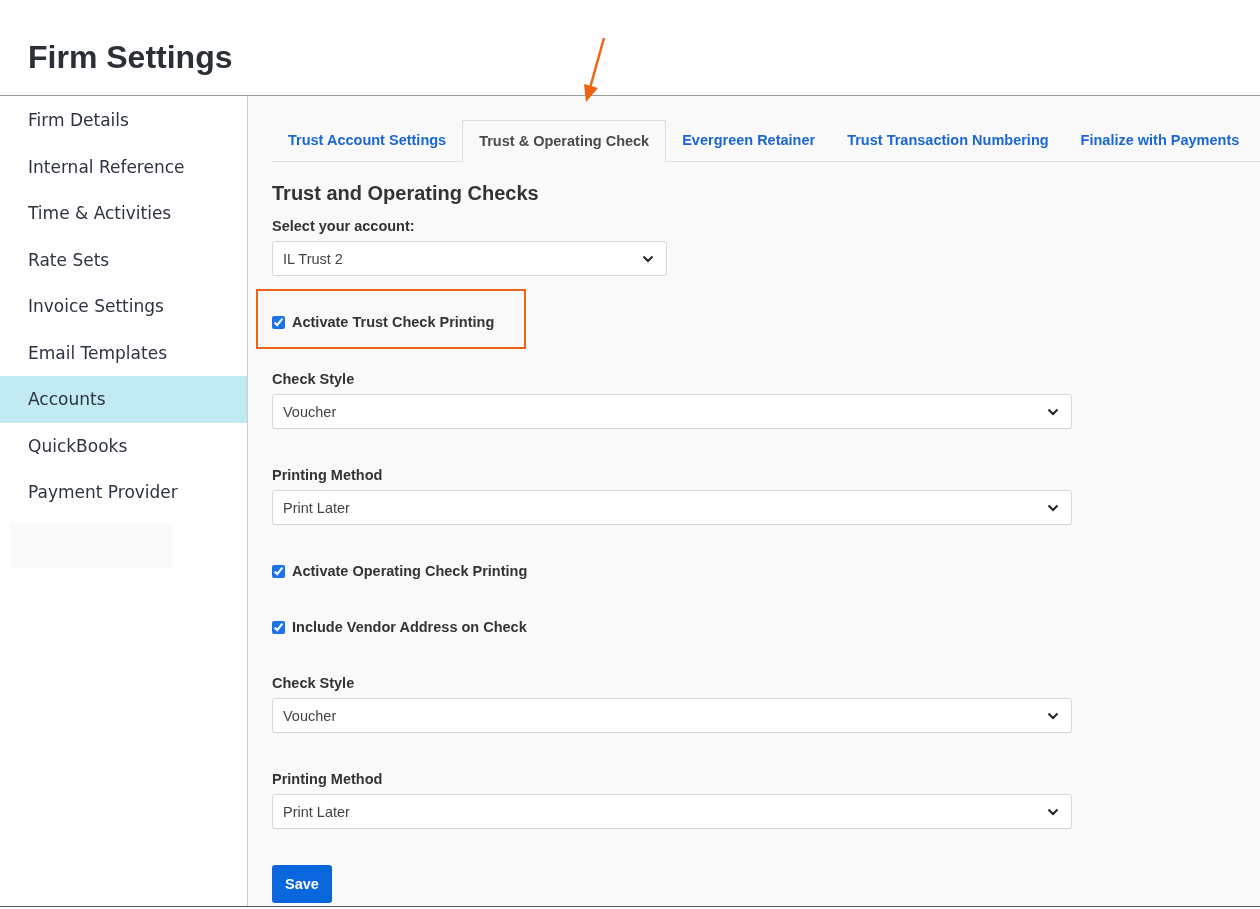 This screenshot has height=909, width=1260. Describe the element at coordinates (123, 399) in the screenshot. I see `sidebar-item: Accounts` at that location.